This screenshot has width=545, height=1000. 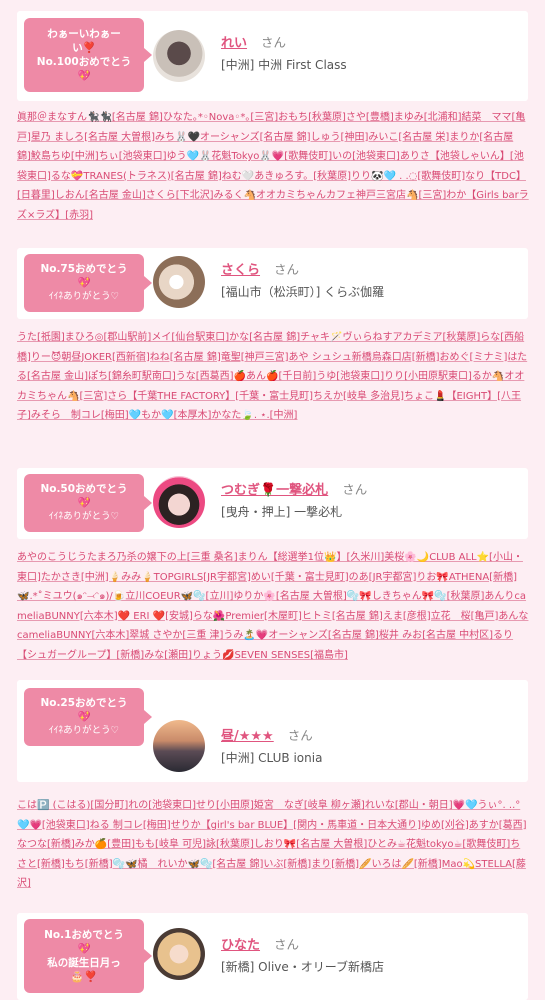 What do you see at coordinates (303, 967) in the screenshot?
I see `shop-label: [新橋] Olive・オリーブ新橋店` at bounding box center [303, 967].